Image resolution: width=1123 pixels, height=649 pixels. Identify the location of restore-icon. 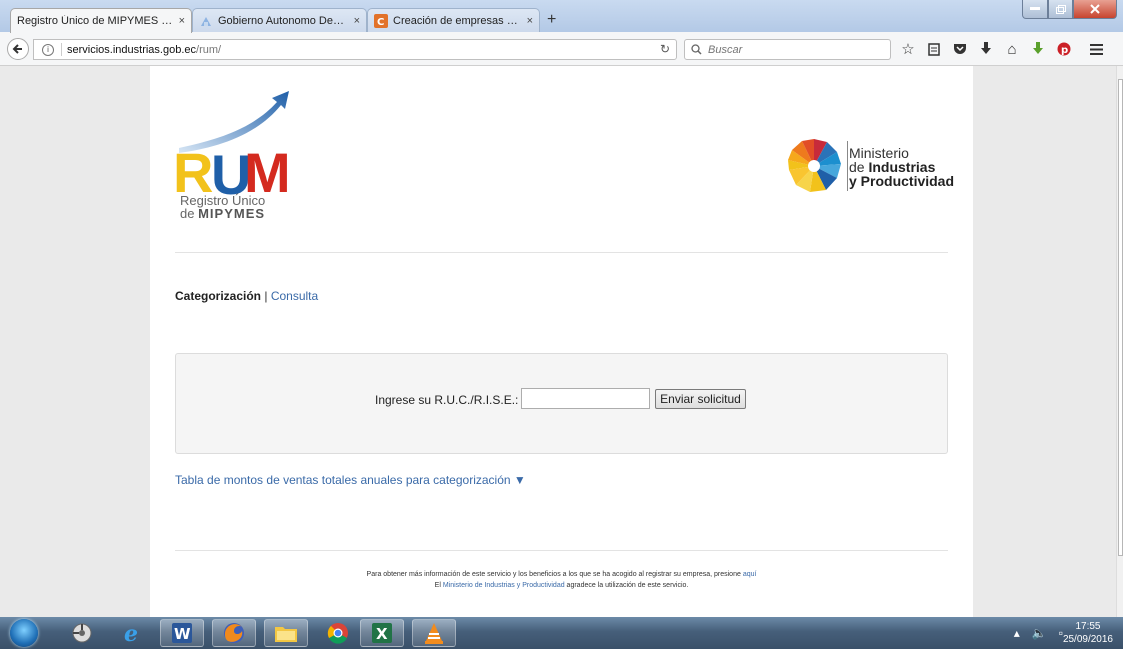
(1060, 9).